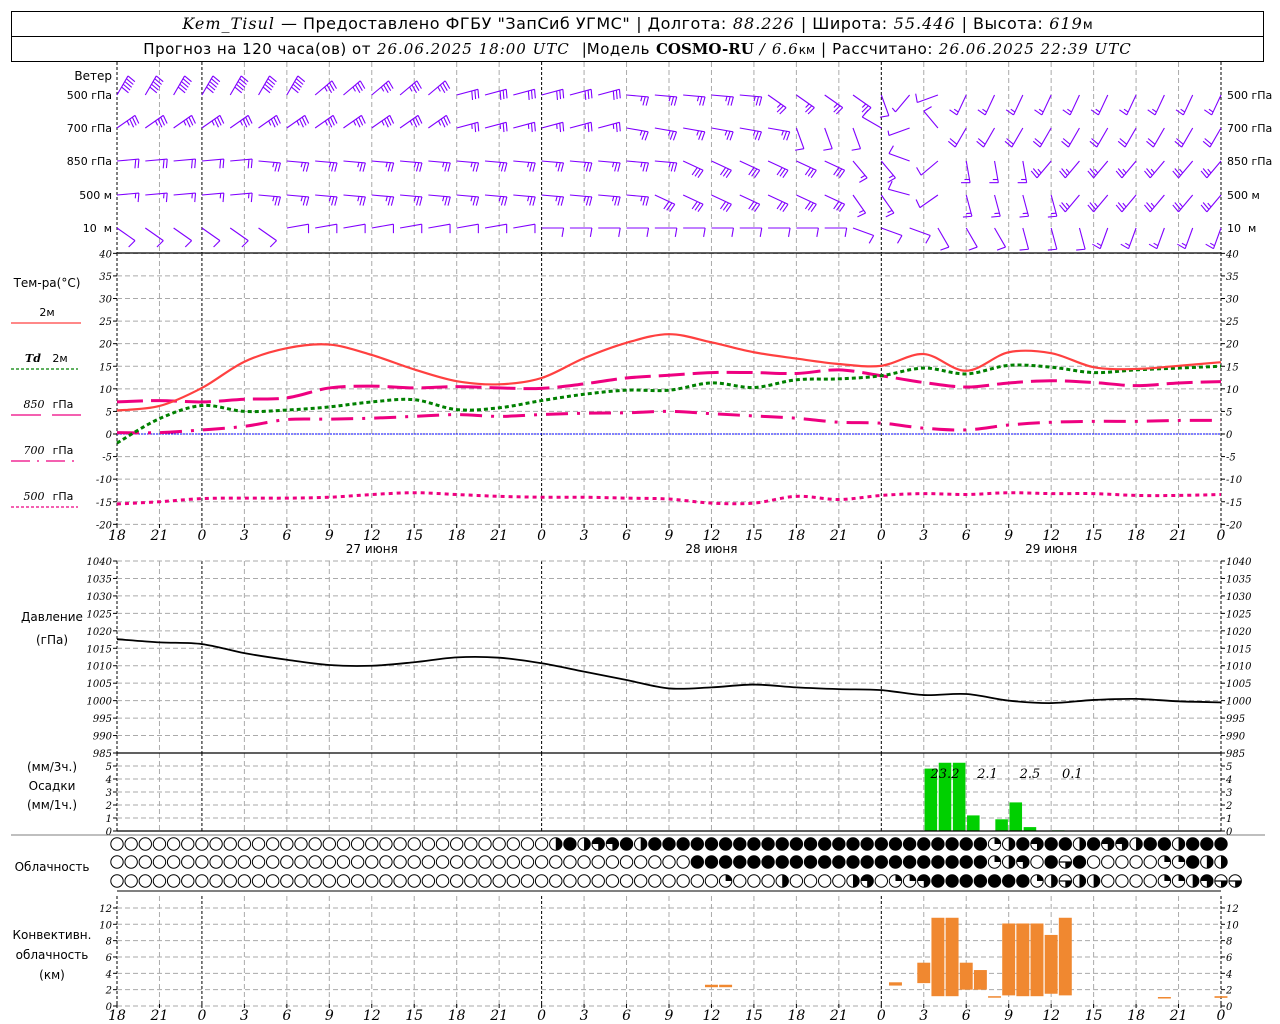 Image resolution: width=1280 pixels, height=1024 pixels. Describe the element at coordinates (923, 1016) in the screenshot. I see `time-axis-label: 3` at that location.